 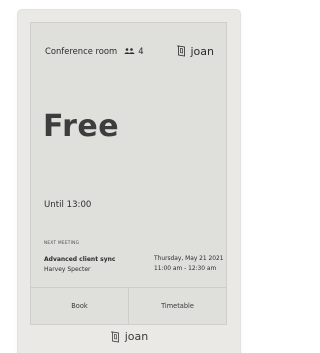 I want to click on people-icon, so click(x=129, y=51).